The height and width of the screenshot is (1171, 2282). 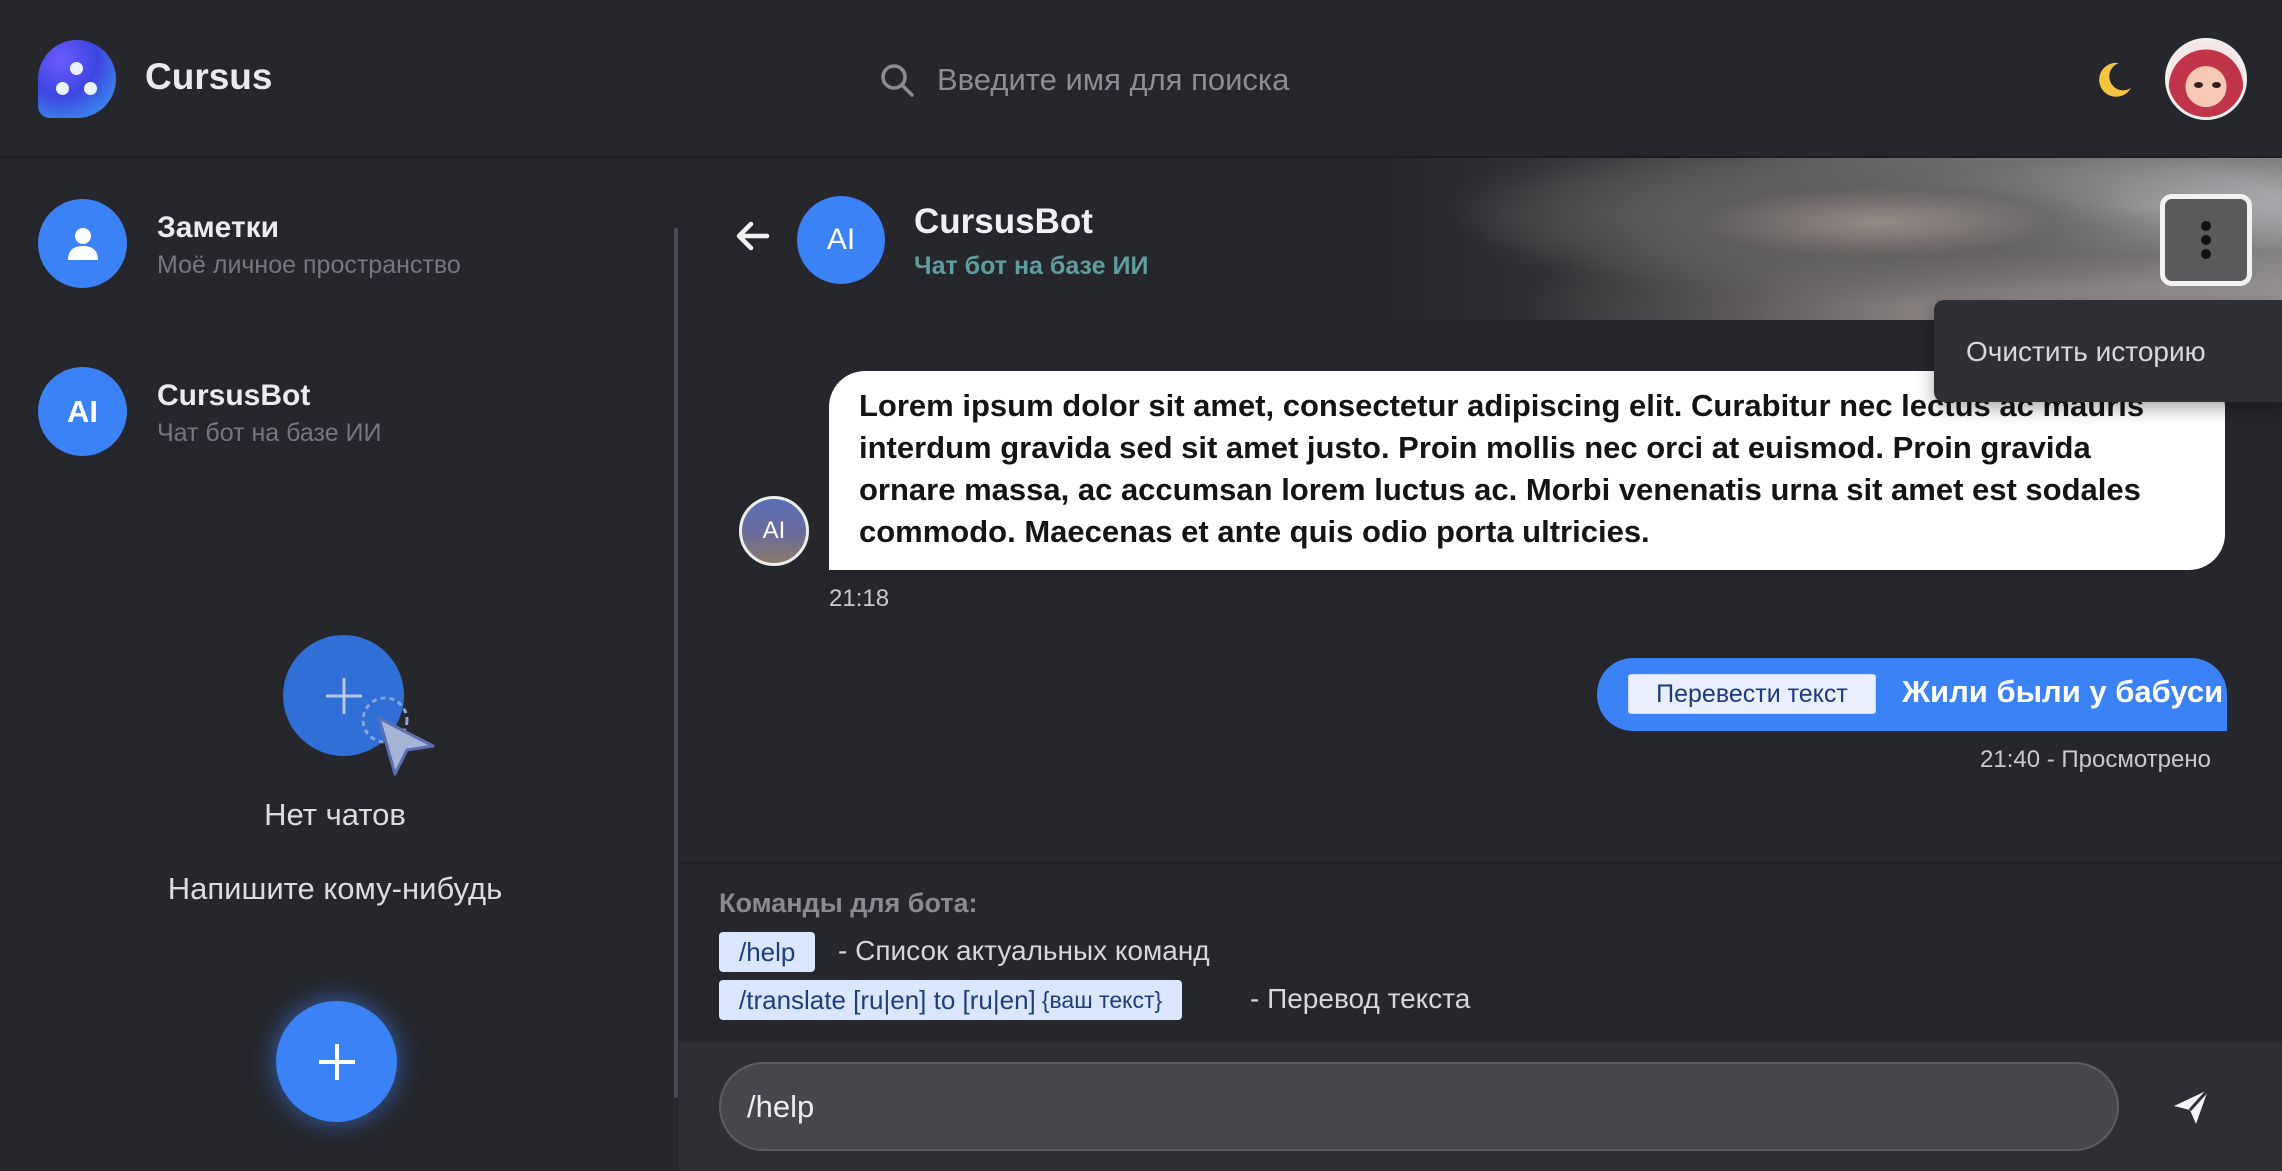 I want to click on bot-avatar: AI, so click(x=841, y=240).